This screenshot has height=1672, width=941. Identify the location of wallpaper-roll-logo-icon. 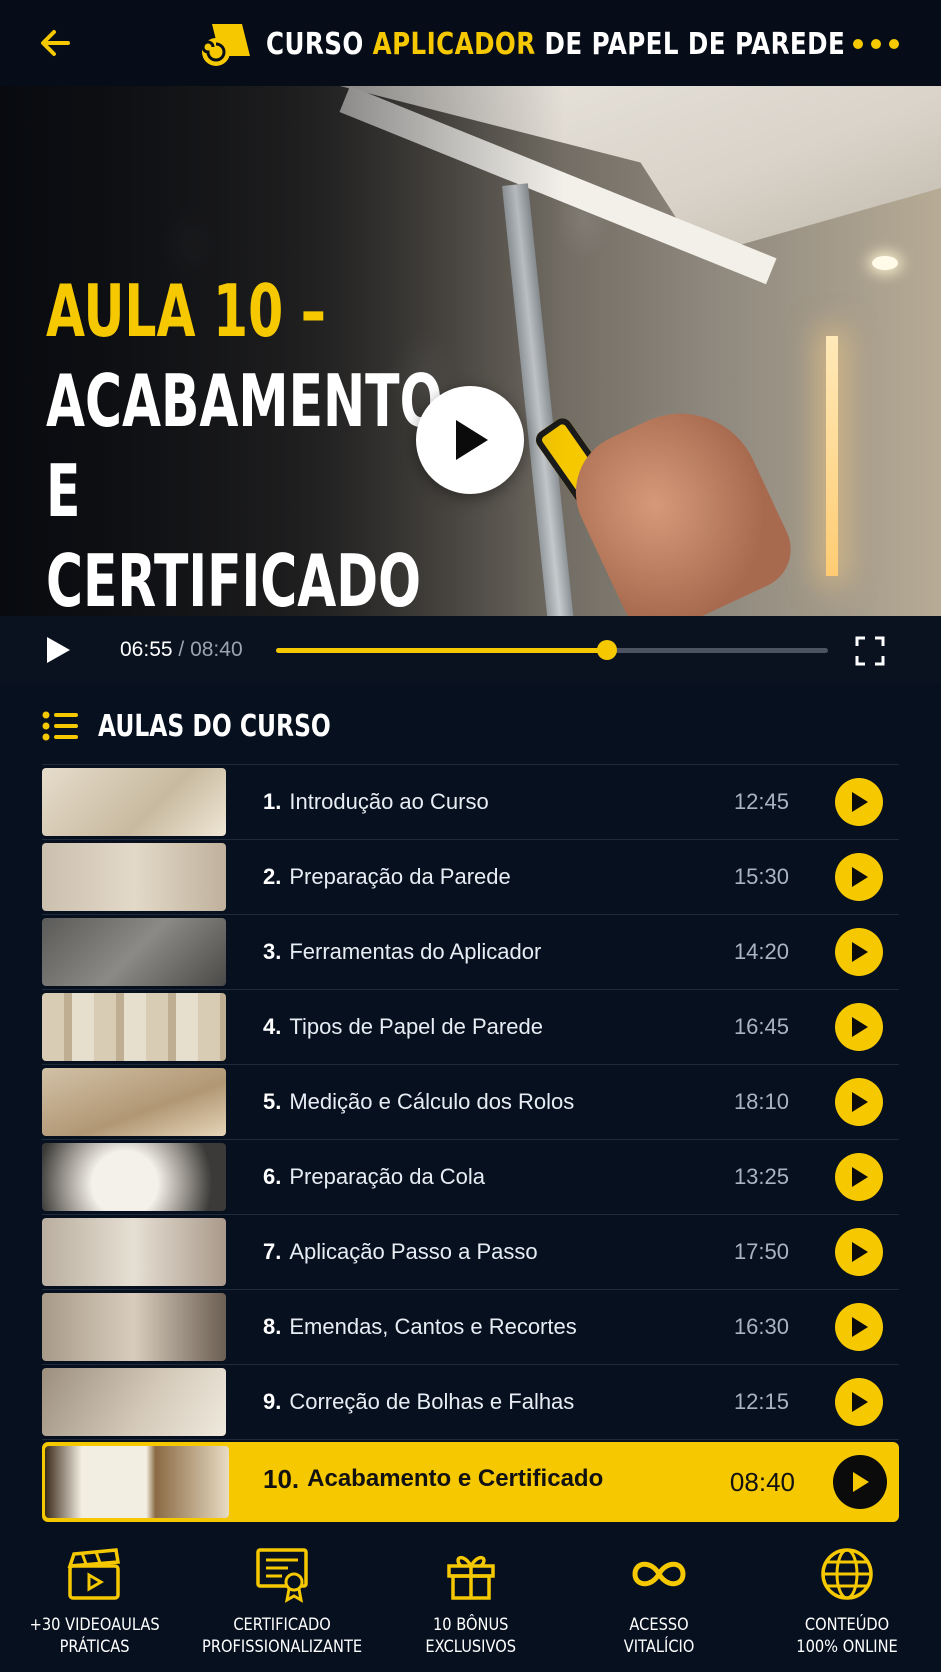
(225, 45).